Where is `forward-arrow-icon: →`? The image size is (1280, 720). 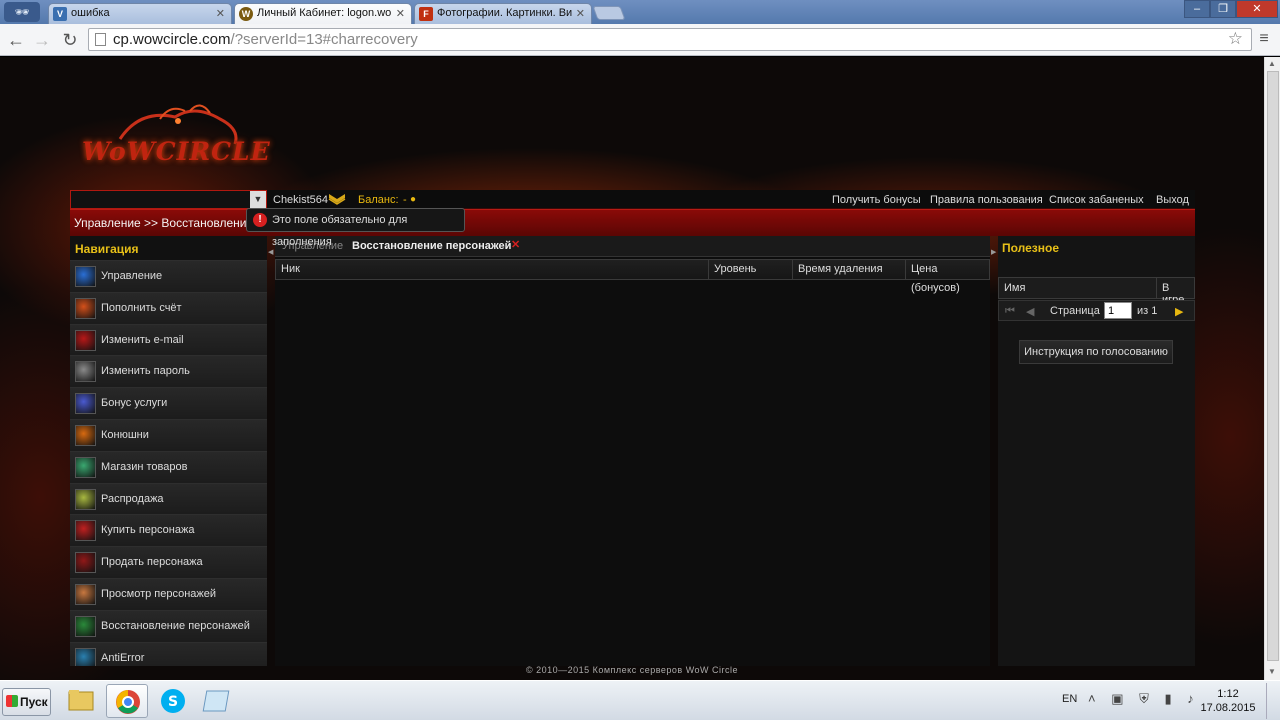
forward-arrow-icon: → is located at coordinates (42, 40).